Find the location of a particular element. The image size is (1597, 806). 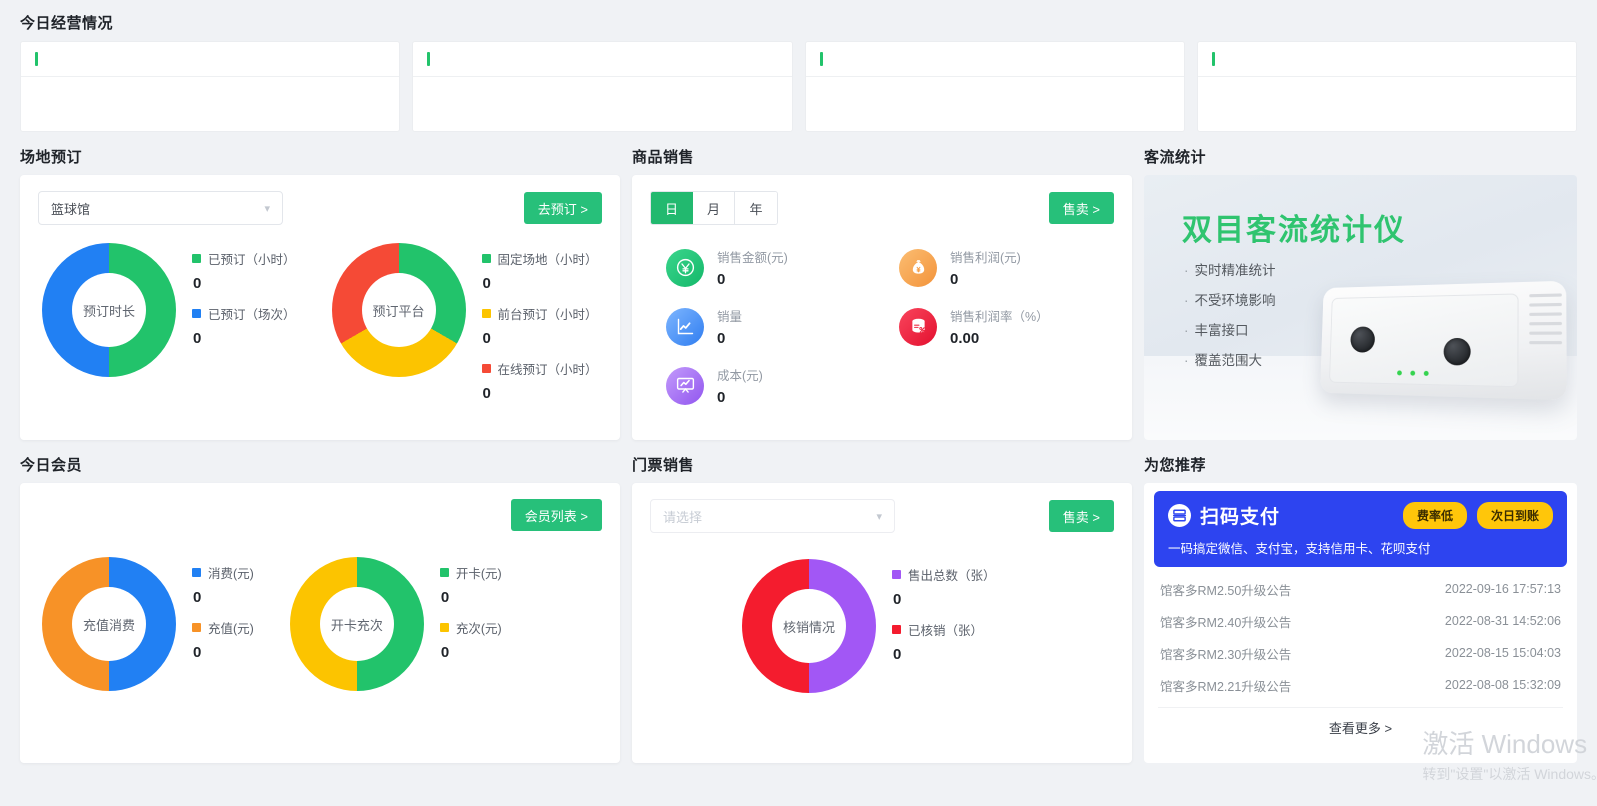

scan-pay-banner: 扫码支付 费率低 次日到账 一码搞定微信、支付宝，支持信用卡、花呗支付 is located at coordinates (1360, 529).